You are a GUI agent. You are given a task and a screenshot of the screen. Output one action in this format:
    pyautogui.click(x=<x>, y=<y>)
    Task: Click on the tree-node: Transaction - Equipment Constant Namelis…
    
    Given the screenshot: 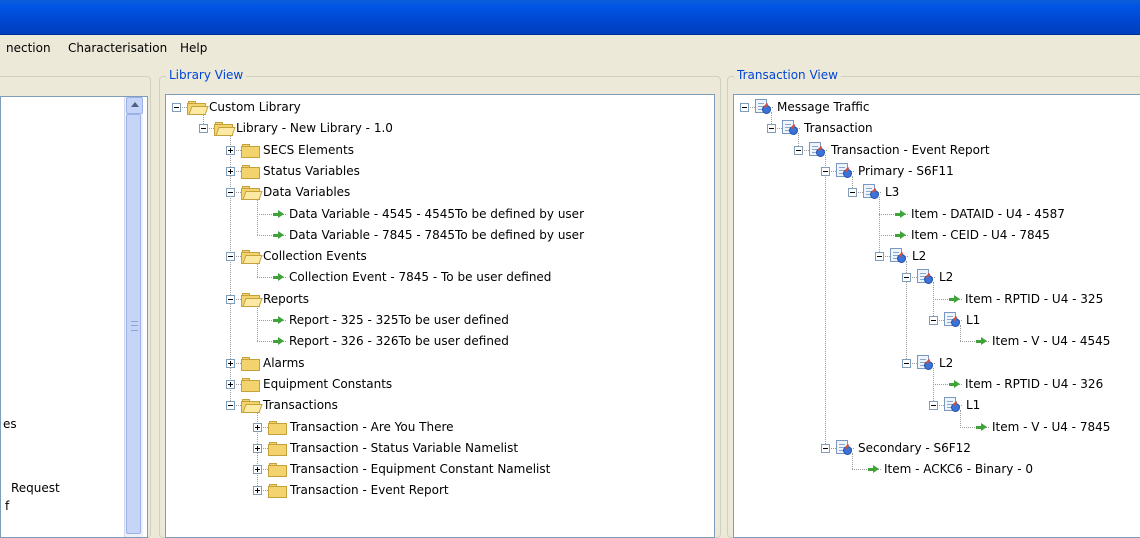 What is the action you would take?
    pyautogui.click(x=440, y=469)
    